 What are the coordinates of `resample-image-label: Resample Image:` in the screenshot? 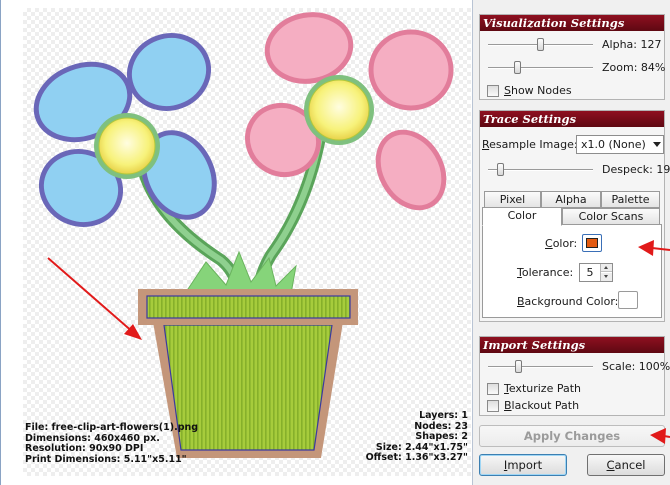 It's located at (530, 144).